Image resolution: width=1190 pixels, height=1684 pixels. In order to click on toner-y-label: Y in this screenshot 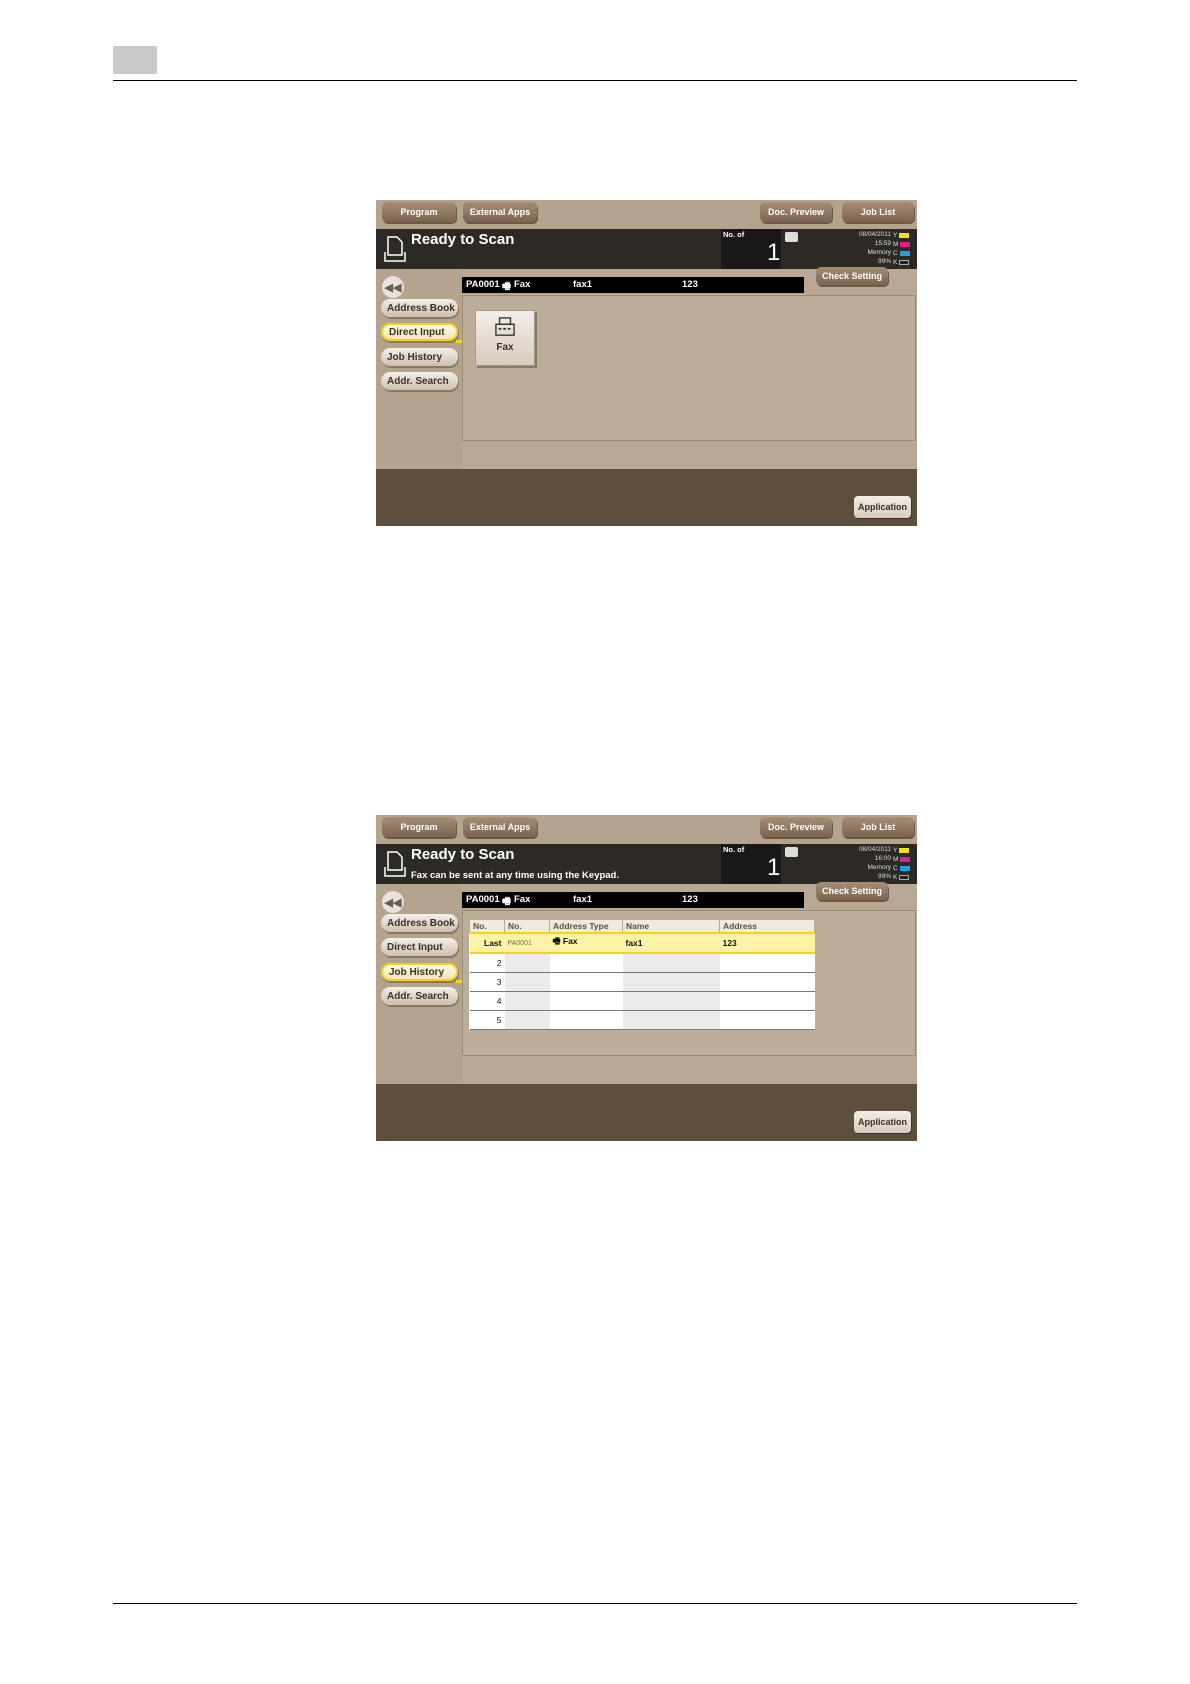, I will do `click(895, 235)`.